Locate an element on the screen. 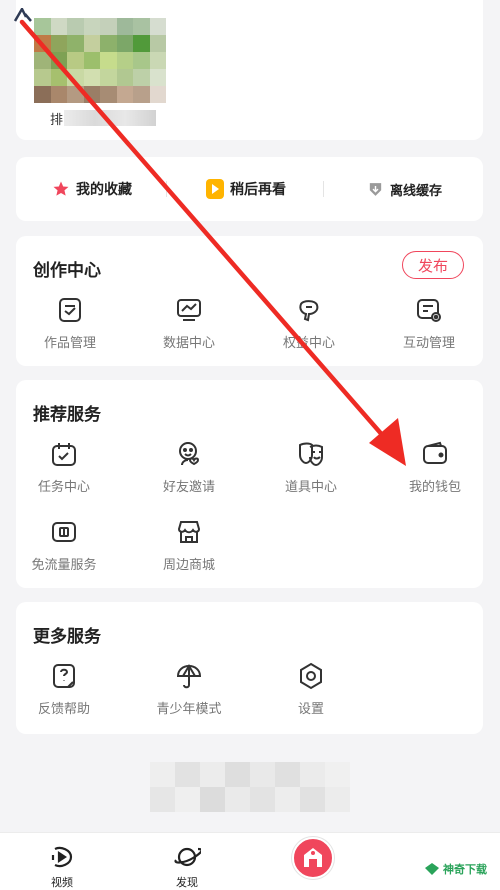  top-corner-logo-icon is located at coordinates (23, 14).